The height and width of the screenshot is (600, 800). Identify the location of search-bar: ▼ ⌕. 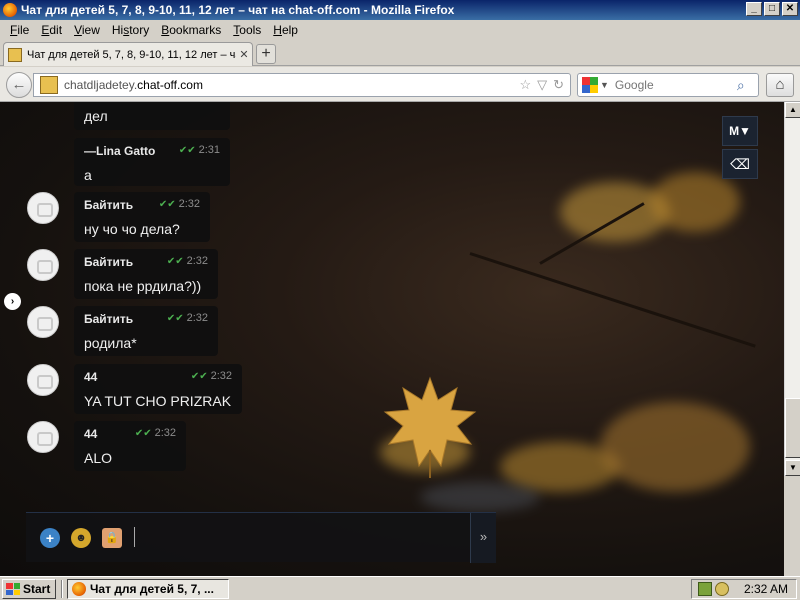
(668, 85).